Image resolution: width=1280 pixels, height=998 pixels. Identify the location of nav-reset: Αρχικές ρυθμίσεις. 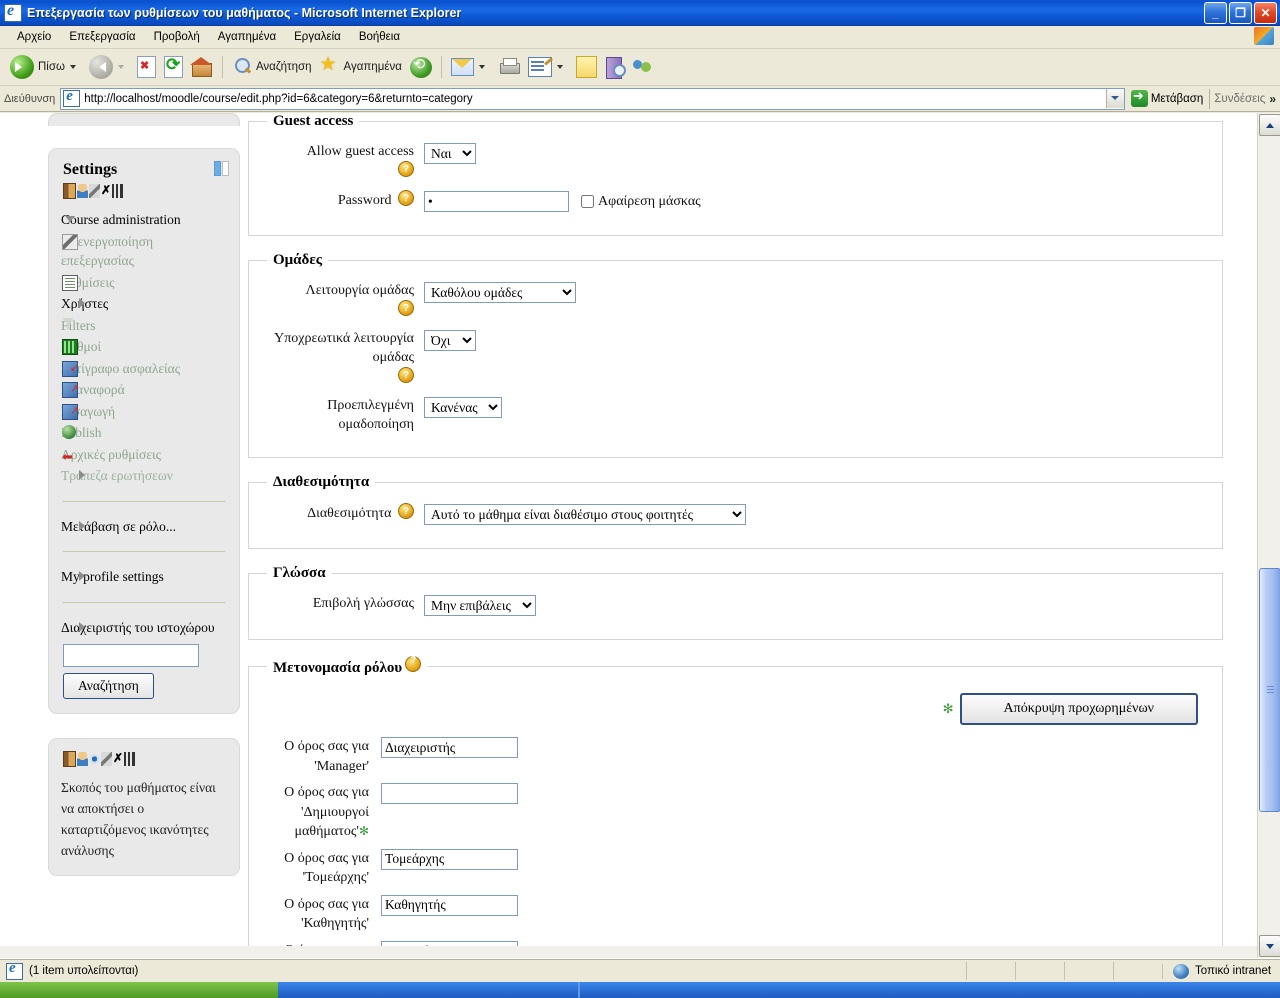
(144, 455).